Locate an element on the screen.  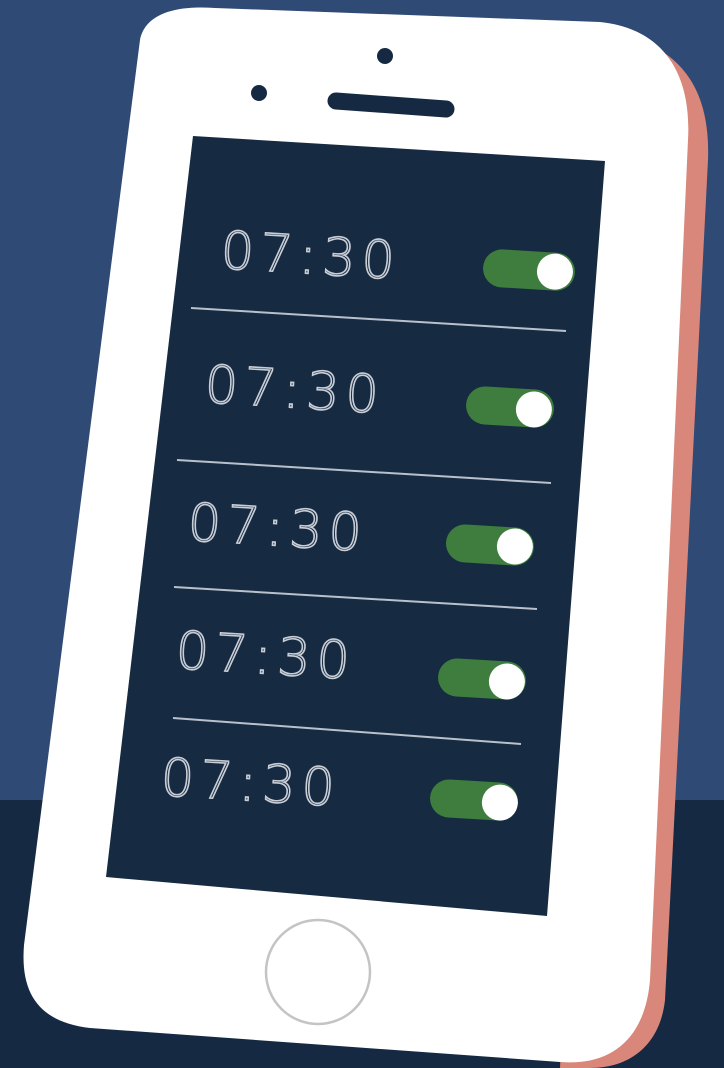
earpiece-speaker-icon is located at coordinates (391, 105).